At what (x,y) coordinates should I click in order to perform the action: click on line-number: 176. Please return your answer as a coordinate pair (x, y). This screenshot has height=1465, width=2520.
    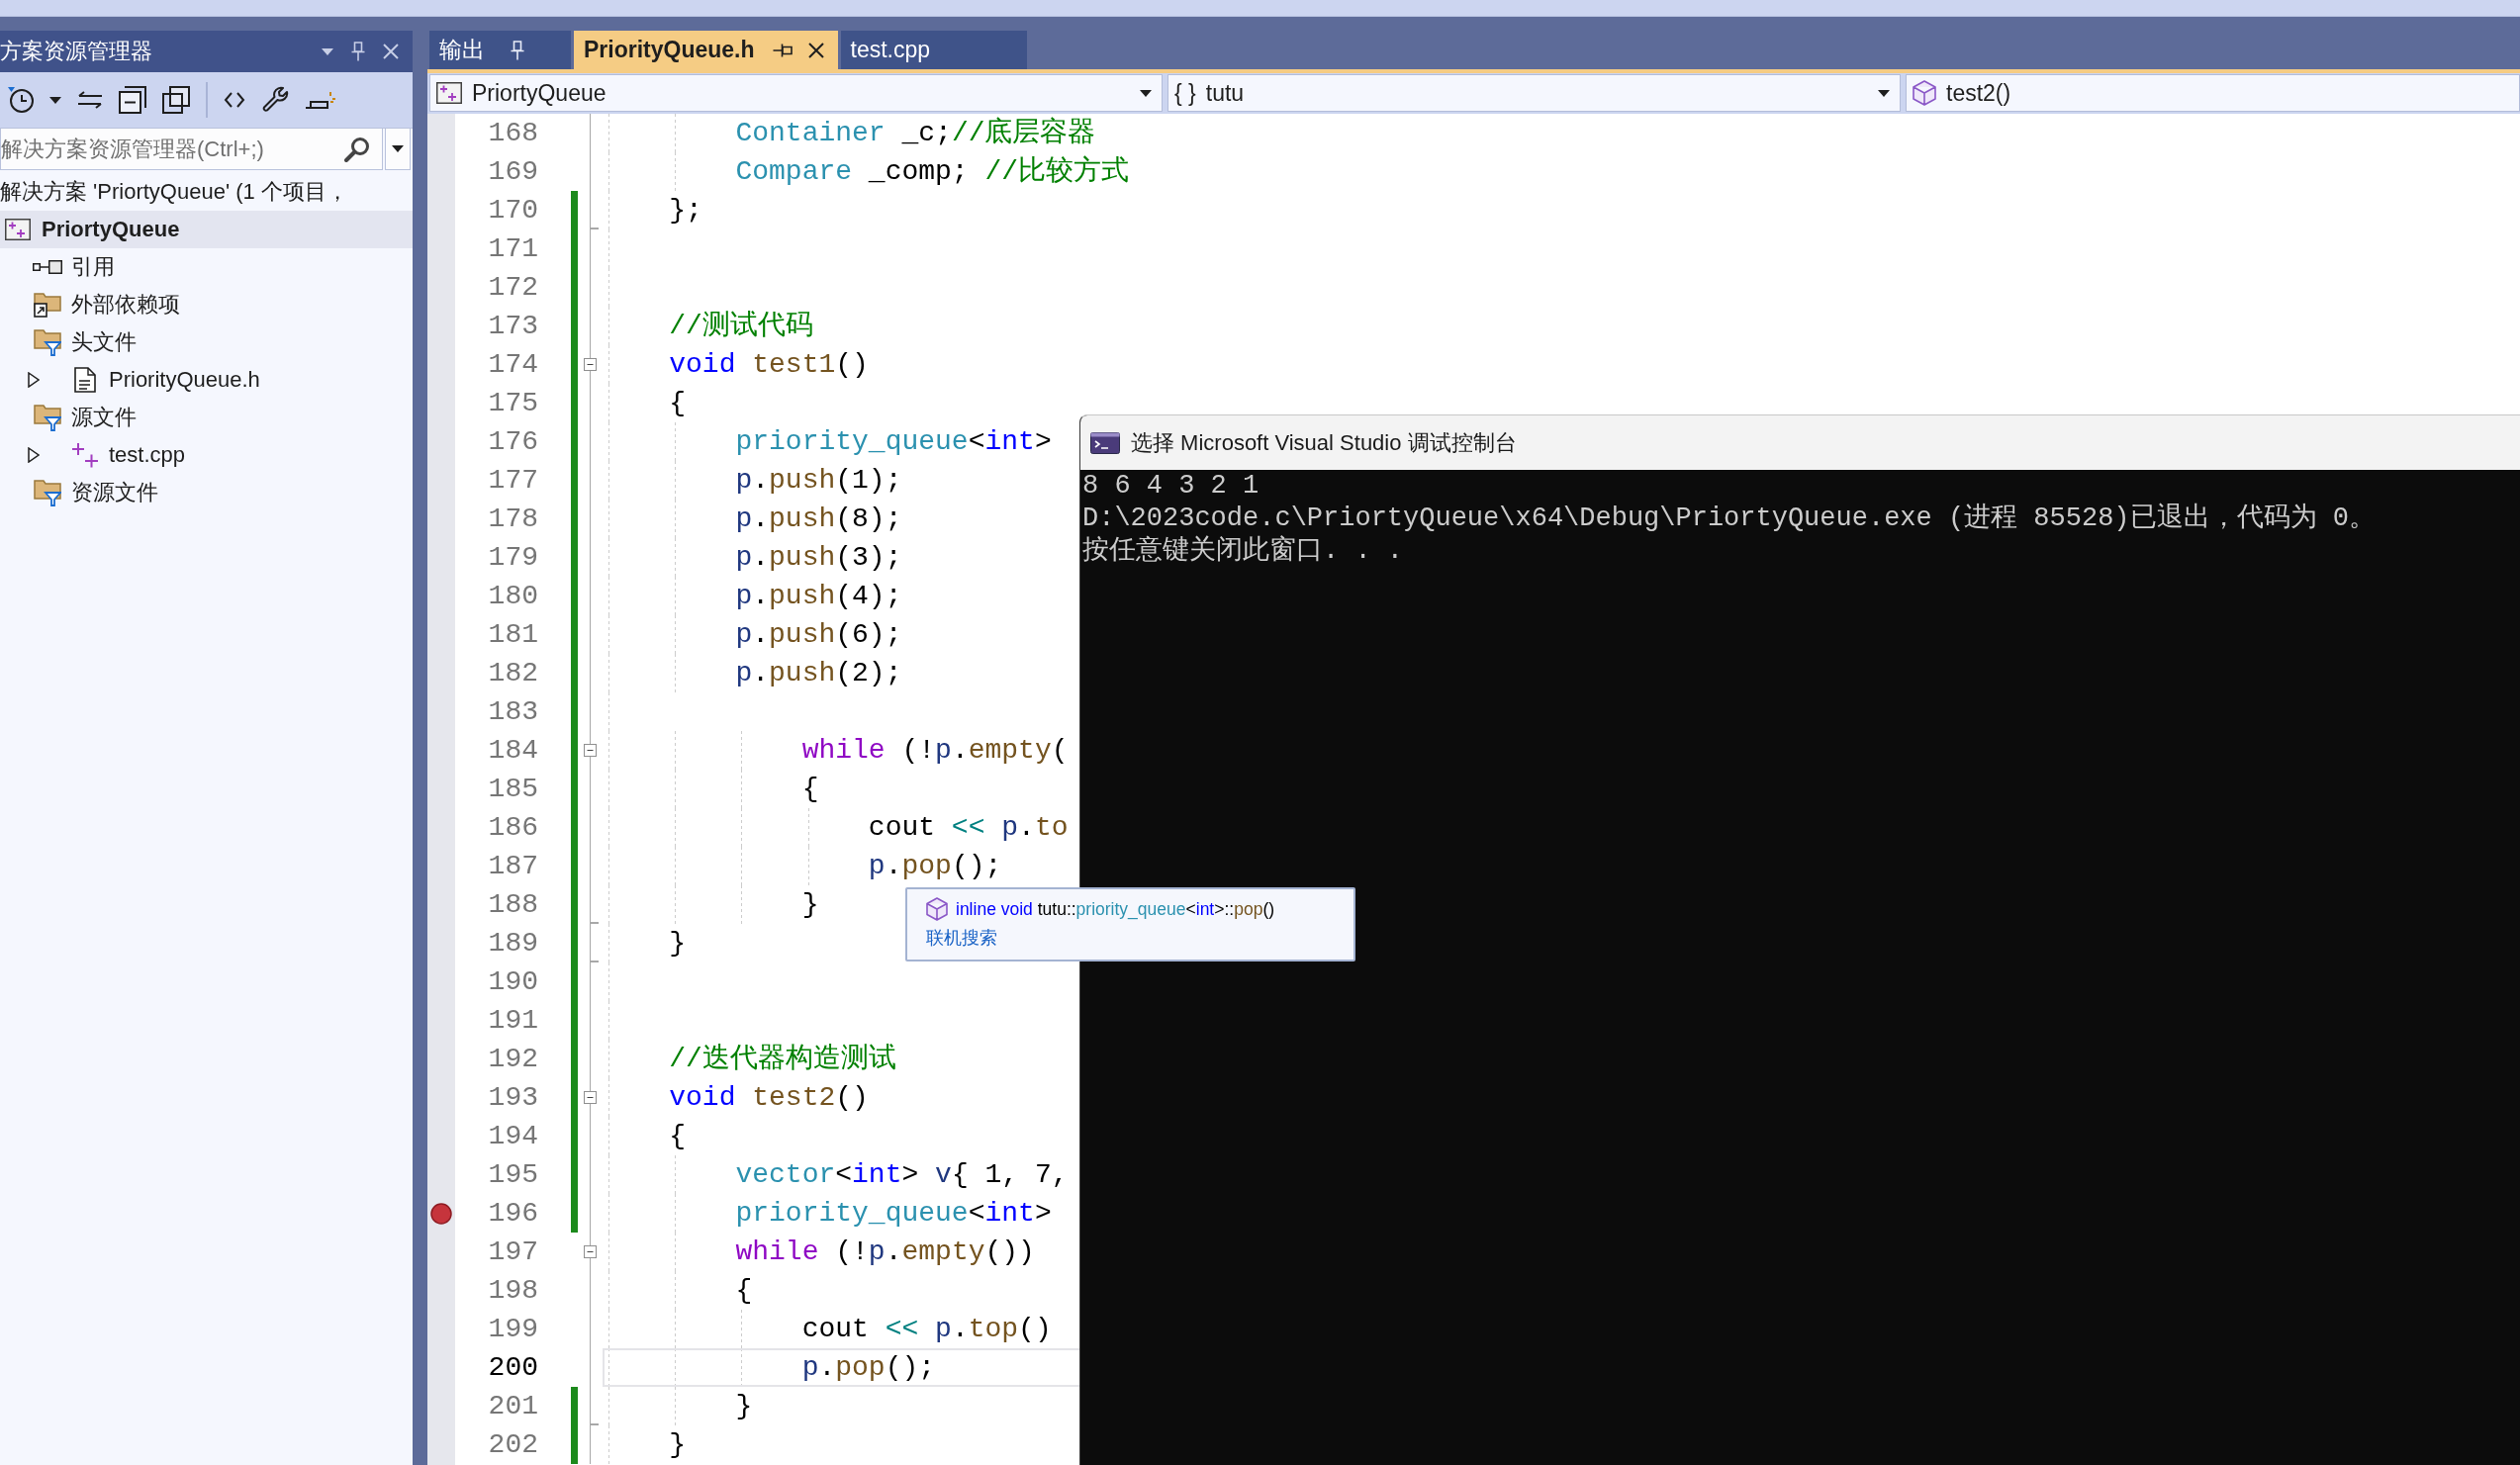
    Looking at the image, I should click on (513, 442).